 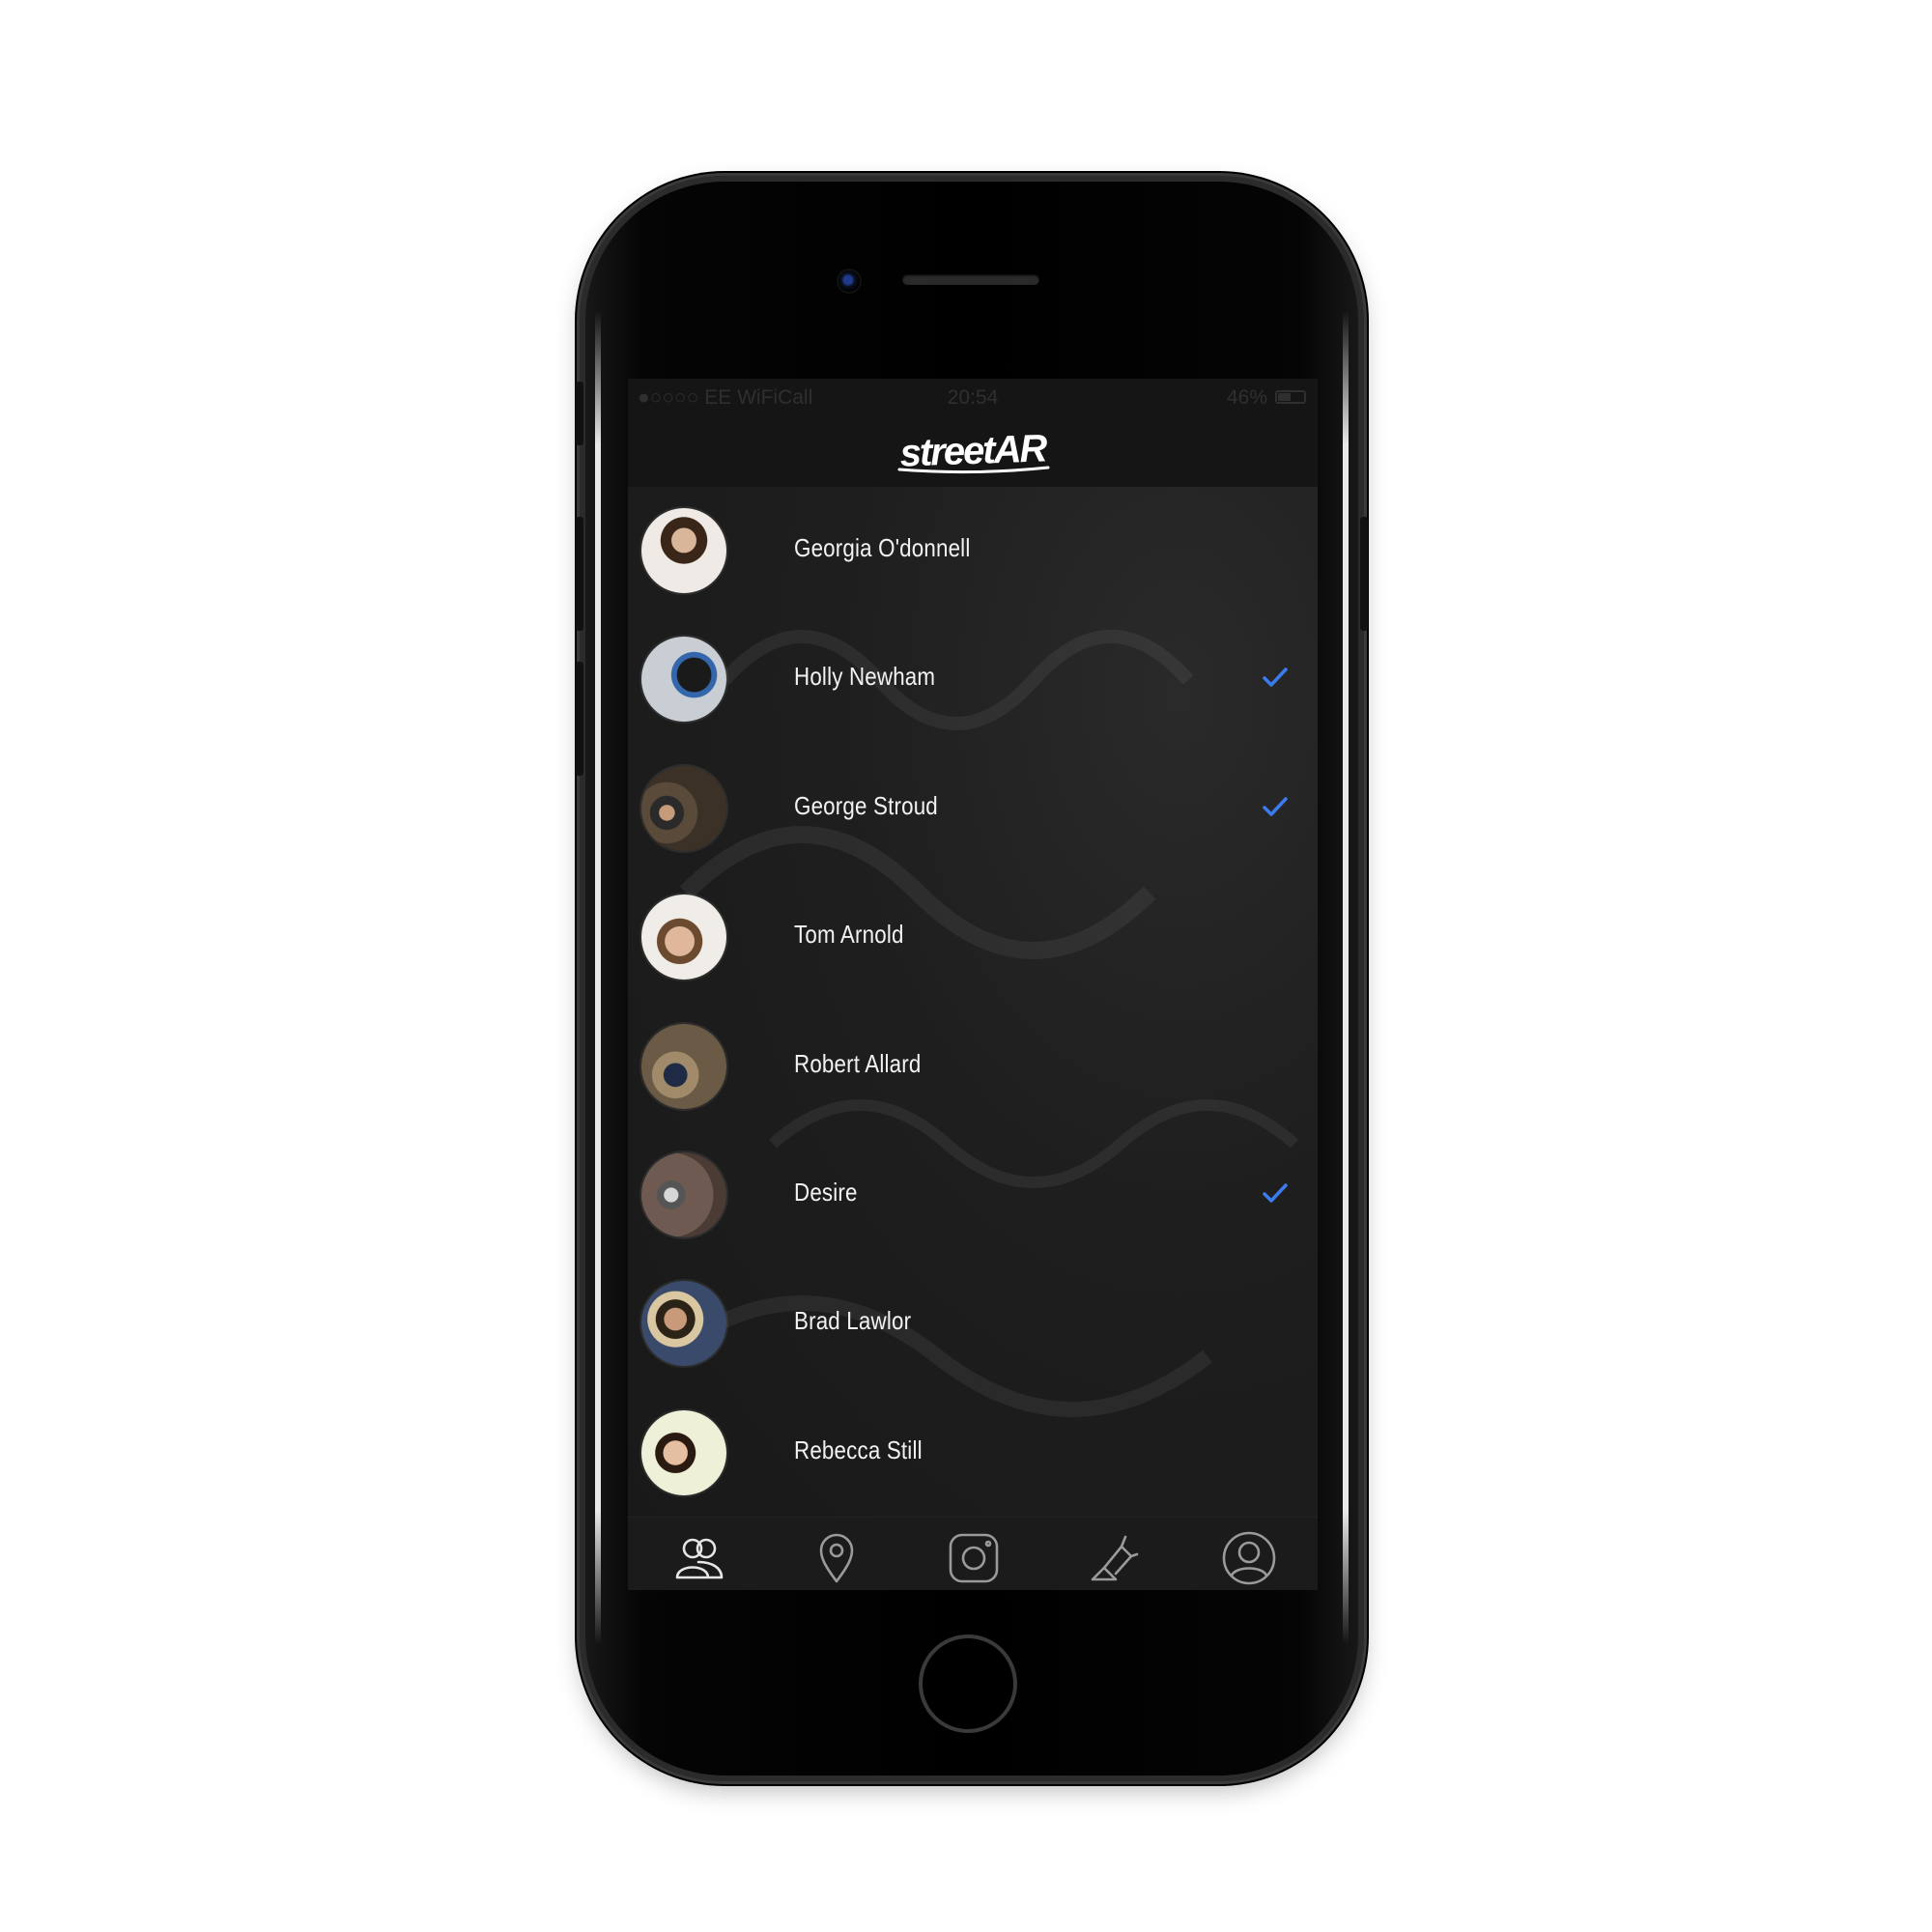 I want to click on battery-icon, so click(x=1290, y=397).